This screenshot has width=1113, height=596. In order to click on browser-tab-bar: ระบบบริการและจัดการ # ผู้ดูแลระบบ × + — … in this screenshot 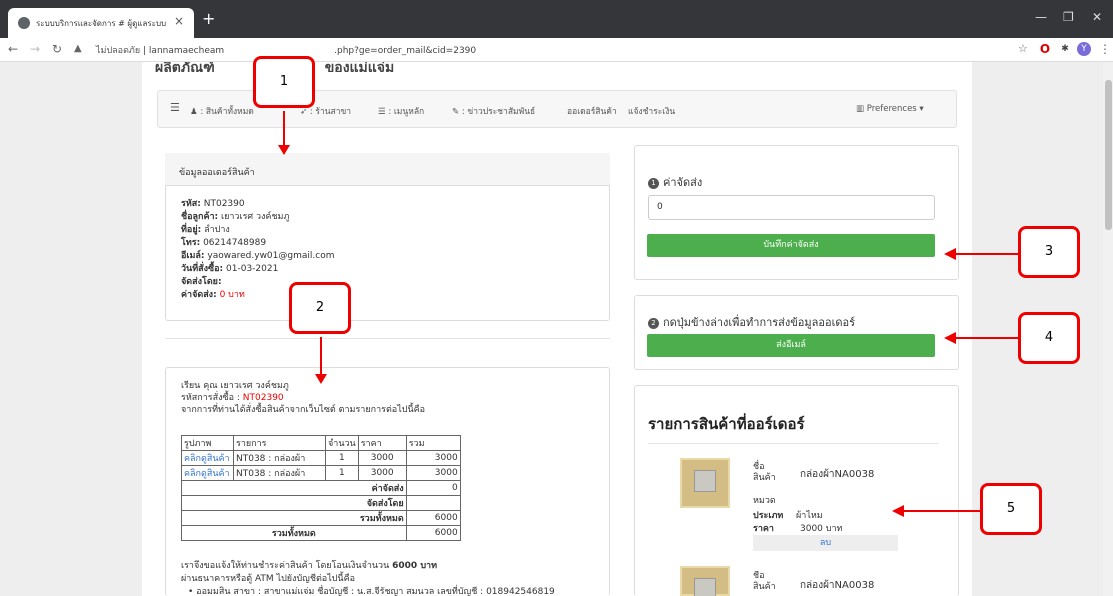, I will do `click(556, 19)`.